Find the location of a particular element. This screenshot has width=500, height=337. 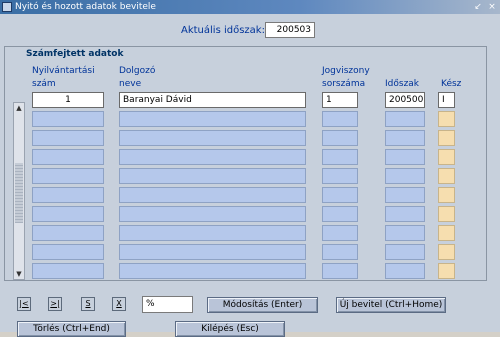

cell-jogviszony: 1 is located at coordinates (340, 100).